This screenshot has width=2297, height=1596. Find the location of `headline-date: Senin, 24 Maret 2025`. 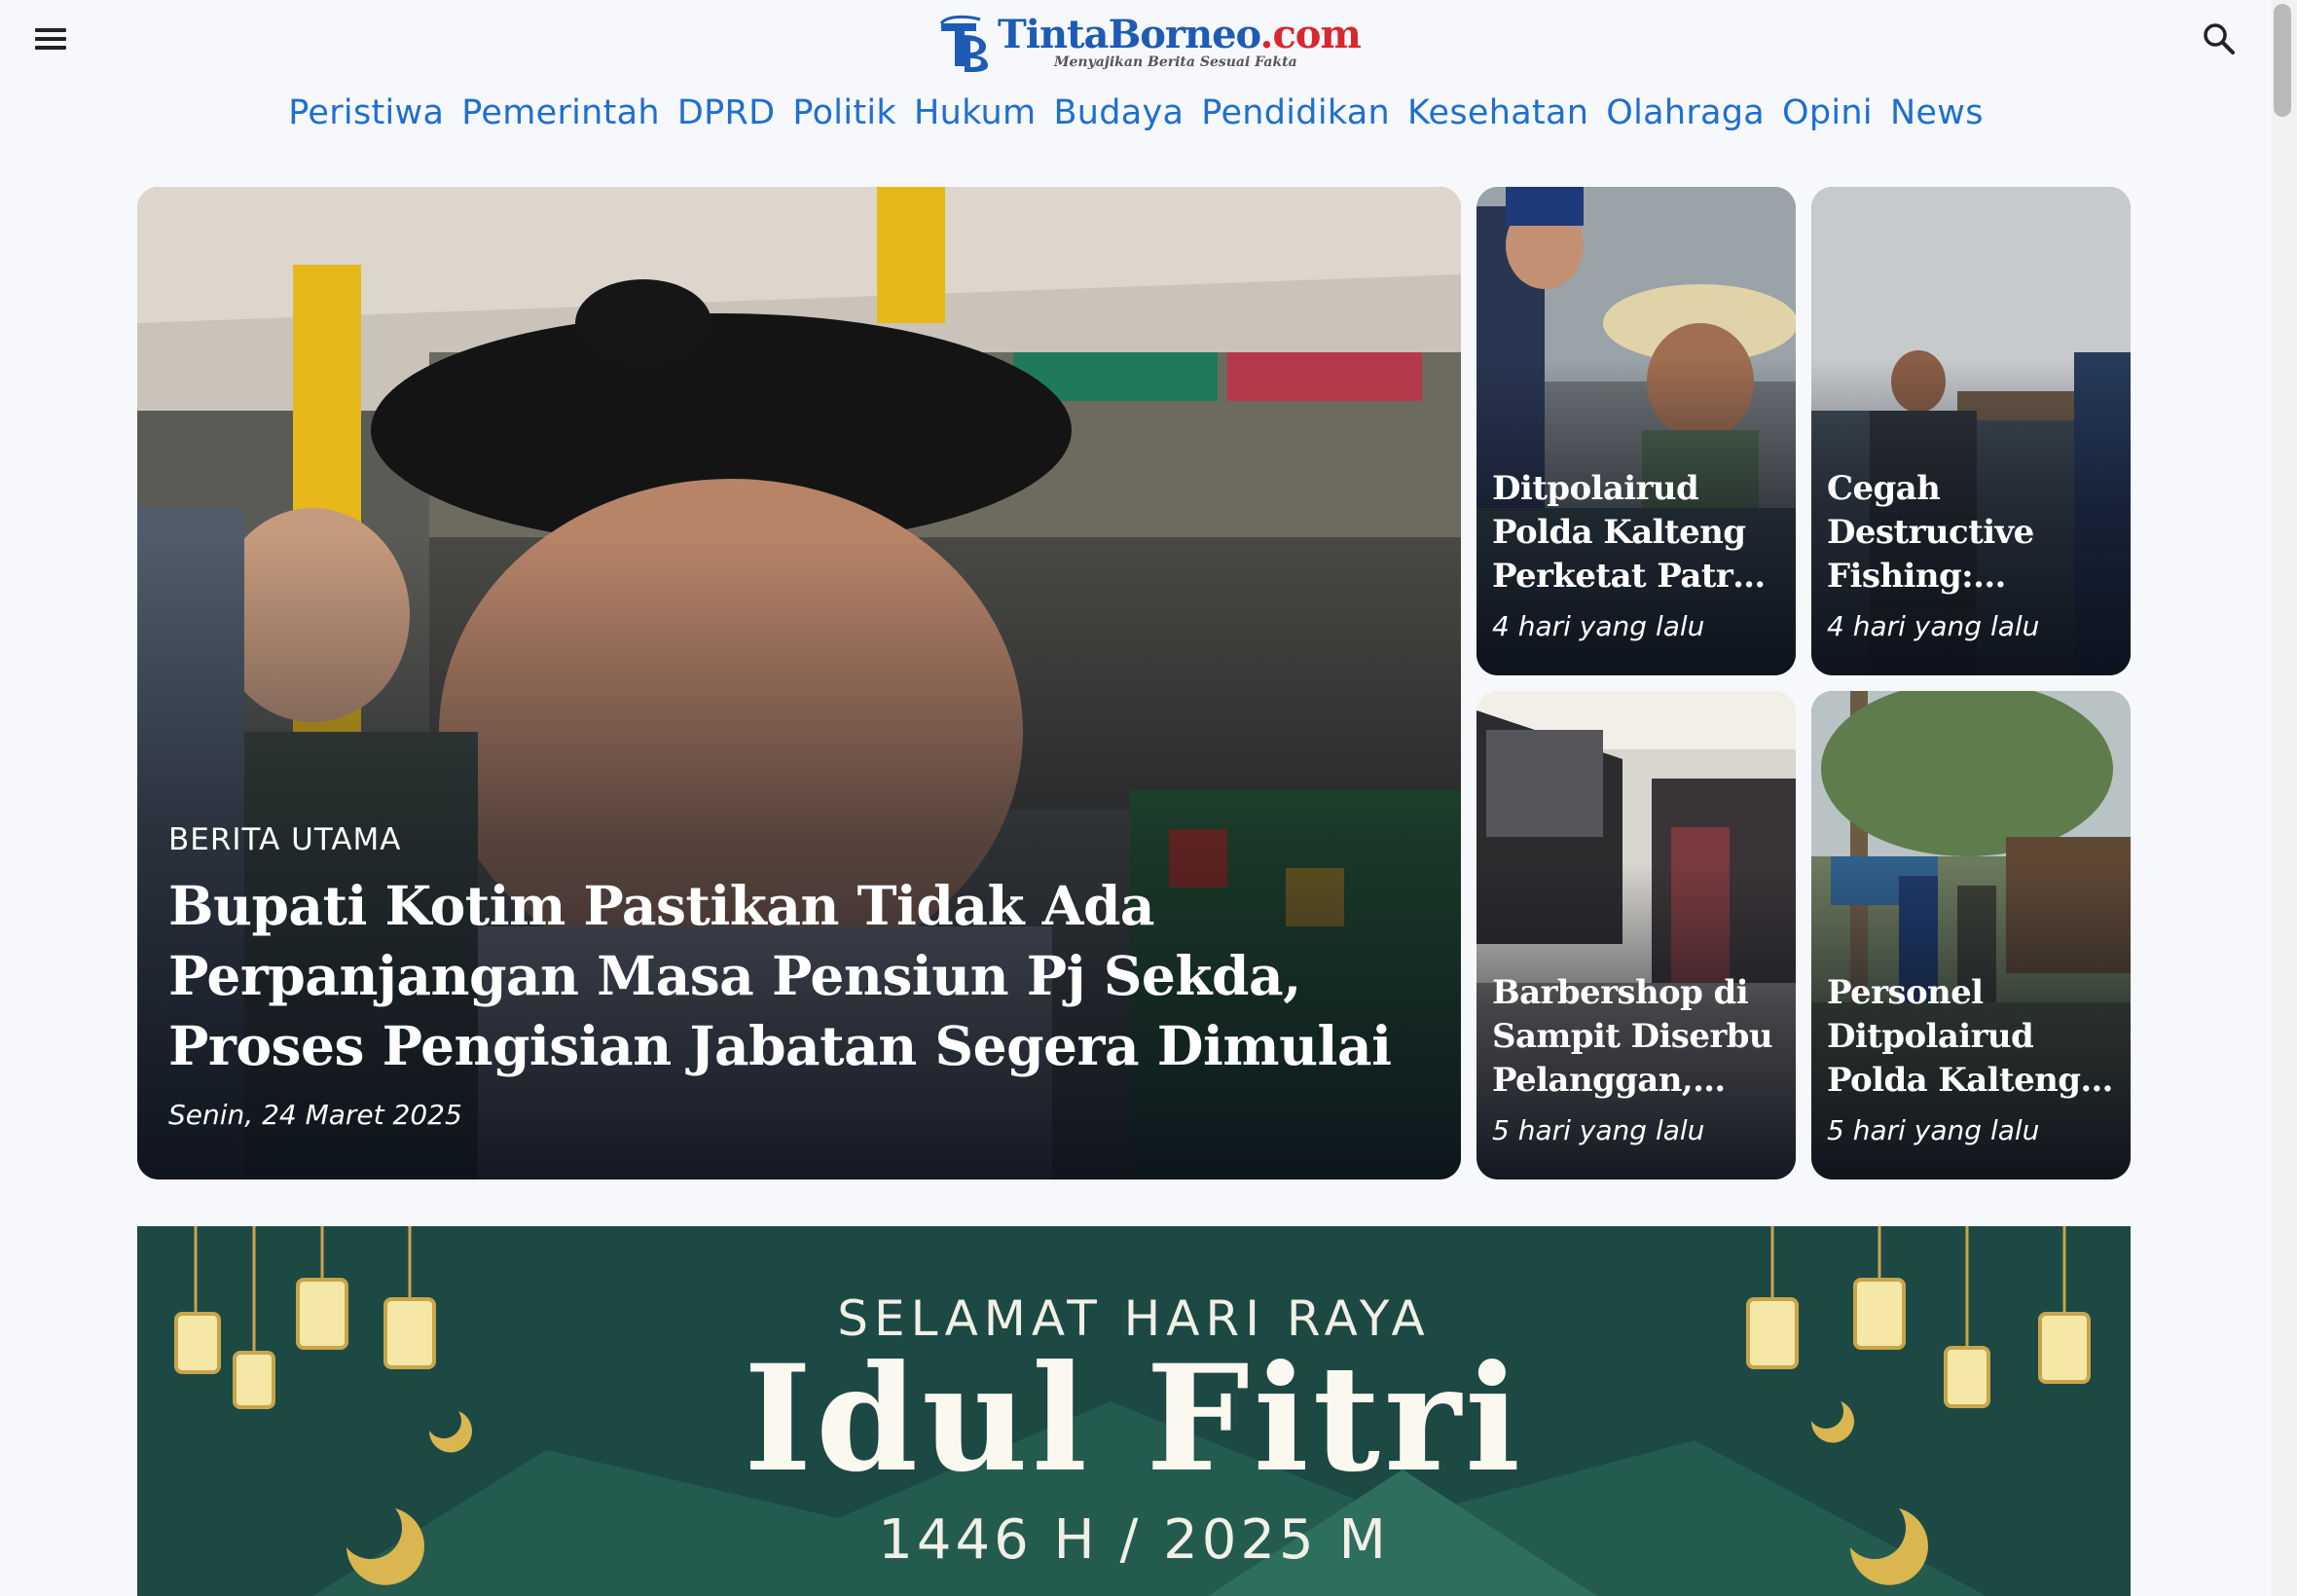

headline-date: Senin, 24 Maret 2025 is located at coordinates (315, 1115).